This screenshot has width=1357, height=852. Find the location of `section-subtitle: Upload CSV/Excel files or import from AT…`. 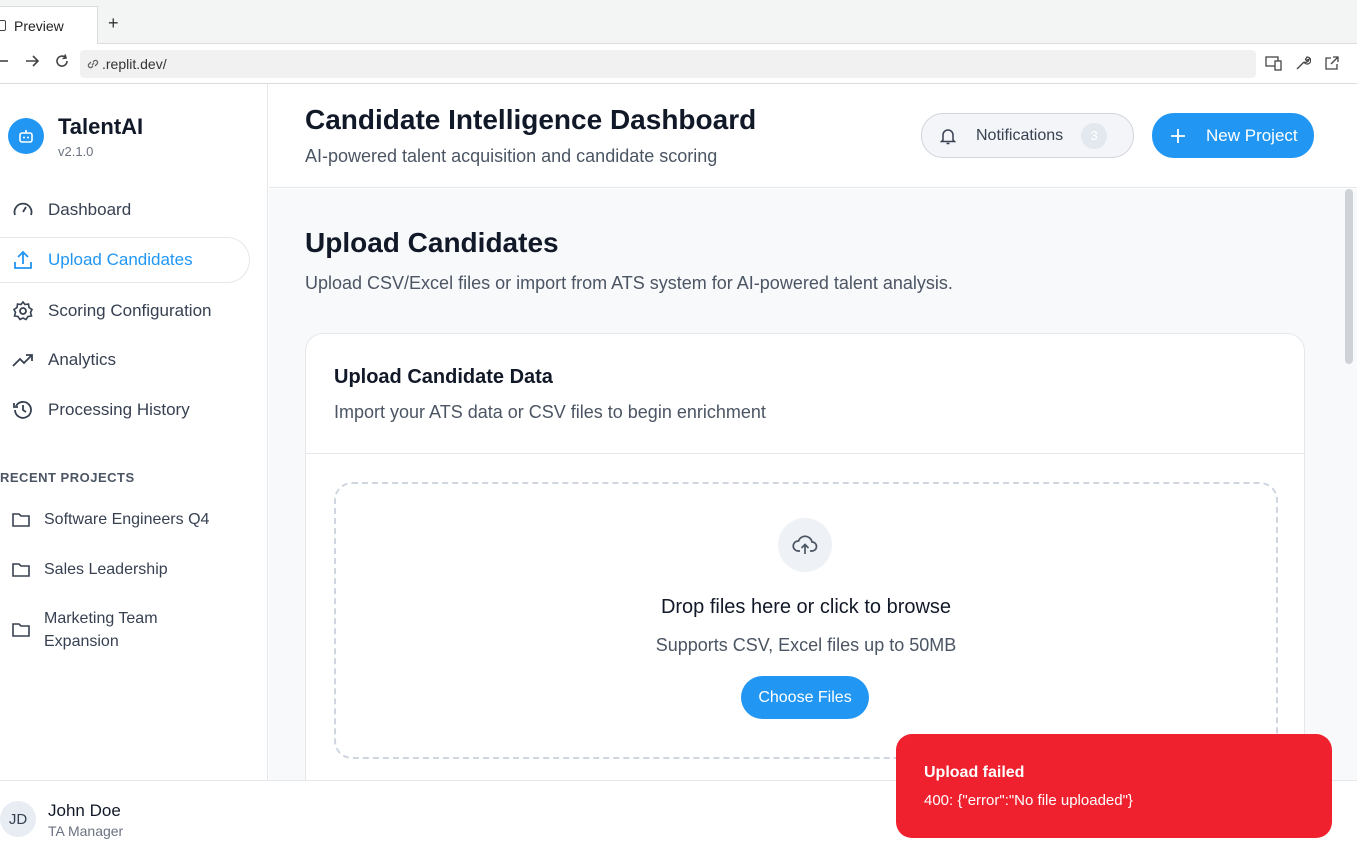

section-subtitle: Upload CSV/Excel files or import from AT… is located at coordinates (629, 283).